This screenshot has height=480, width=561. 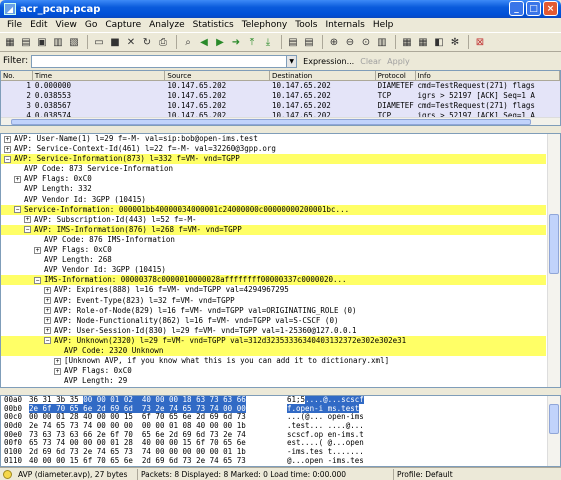 I want to click on status-profile: Profile: Default, so click(x=454, y=474).